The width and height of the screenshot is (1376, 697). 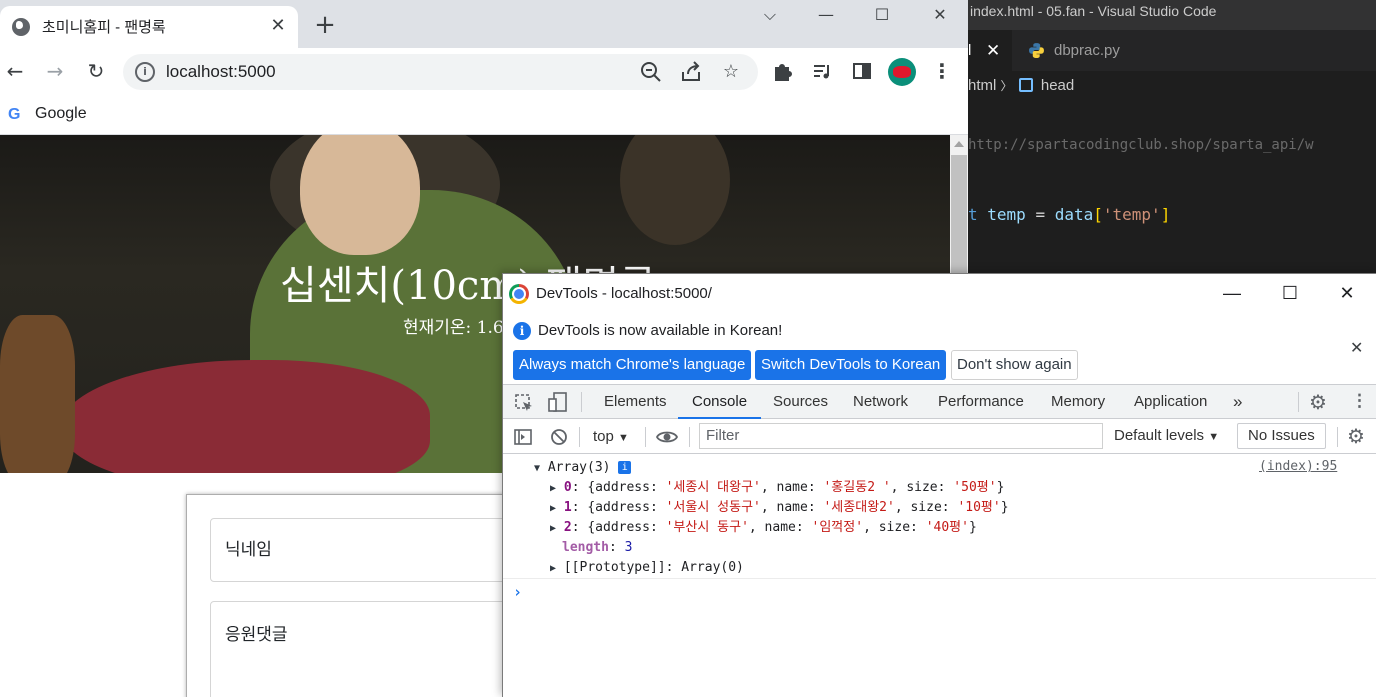 I want to click on info-badge-icon: i, so click(x=625, y=467).